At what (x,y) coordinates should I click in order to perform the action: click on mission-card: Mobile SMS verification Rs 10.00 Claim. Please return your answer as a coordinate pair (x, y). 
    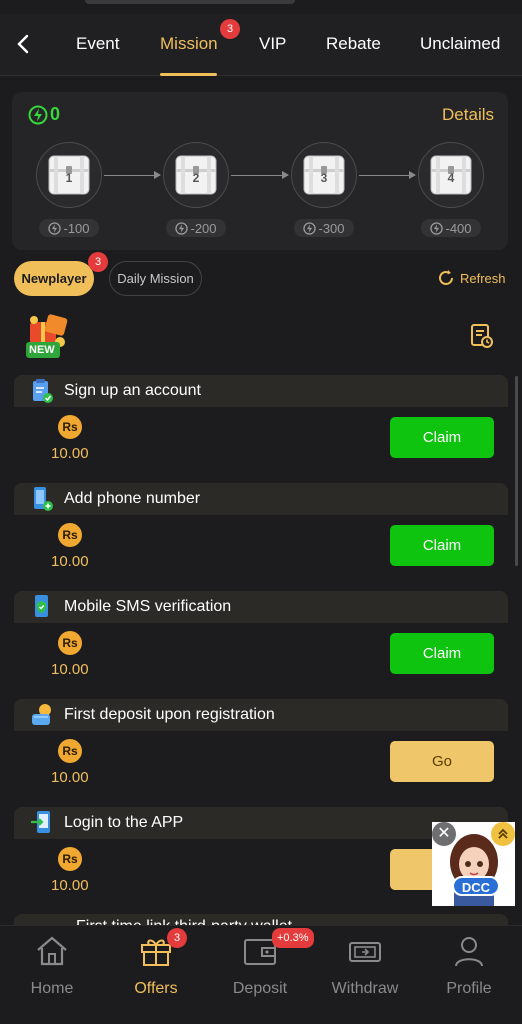
    Looking at the image, I should click on (261, 639).